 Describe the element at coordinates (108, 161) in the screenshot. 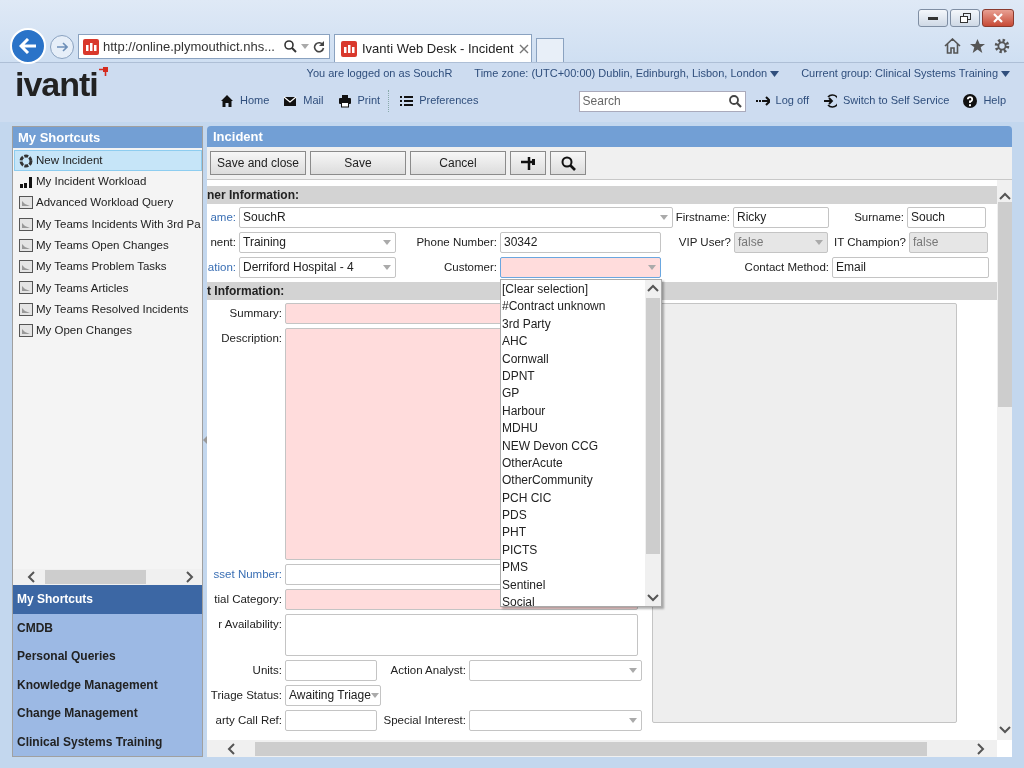

I see `shortcut-item: New Incident` at that location.